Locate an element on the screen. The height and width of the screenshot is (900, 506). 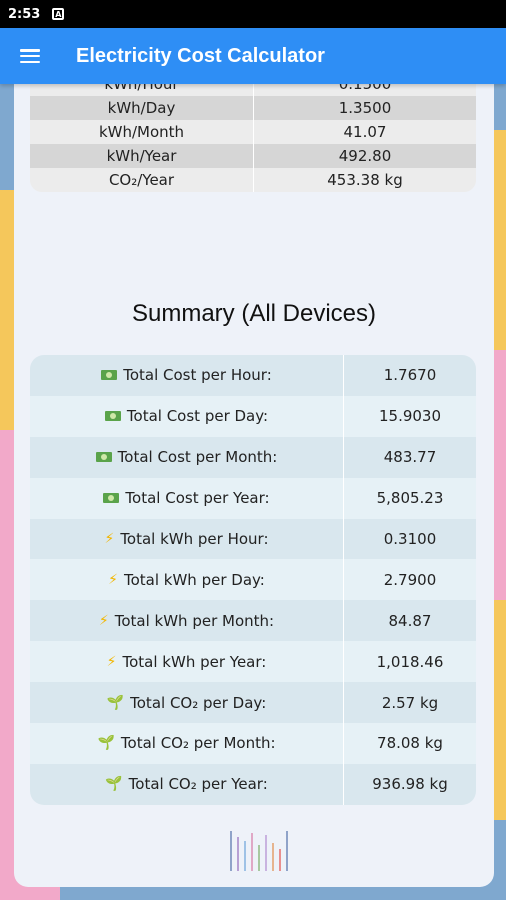
app-title: Electricity Cost Calculator is located at coordinates (200, 55).